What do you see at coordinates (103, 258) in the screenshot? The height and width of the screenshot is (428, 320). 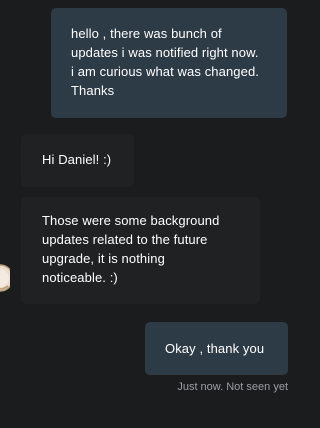 I see `message-line: upgrade, it is nothing` at bounding box center [103, 258].